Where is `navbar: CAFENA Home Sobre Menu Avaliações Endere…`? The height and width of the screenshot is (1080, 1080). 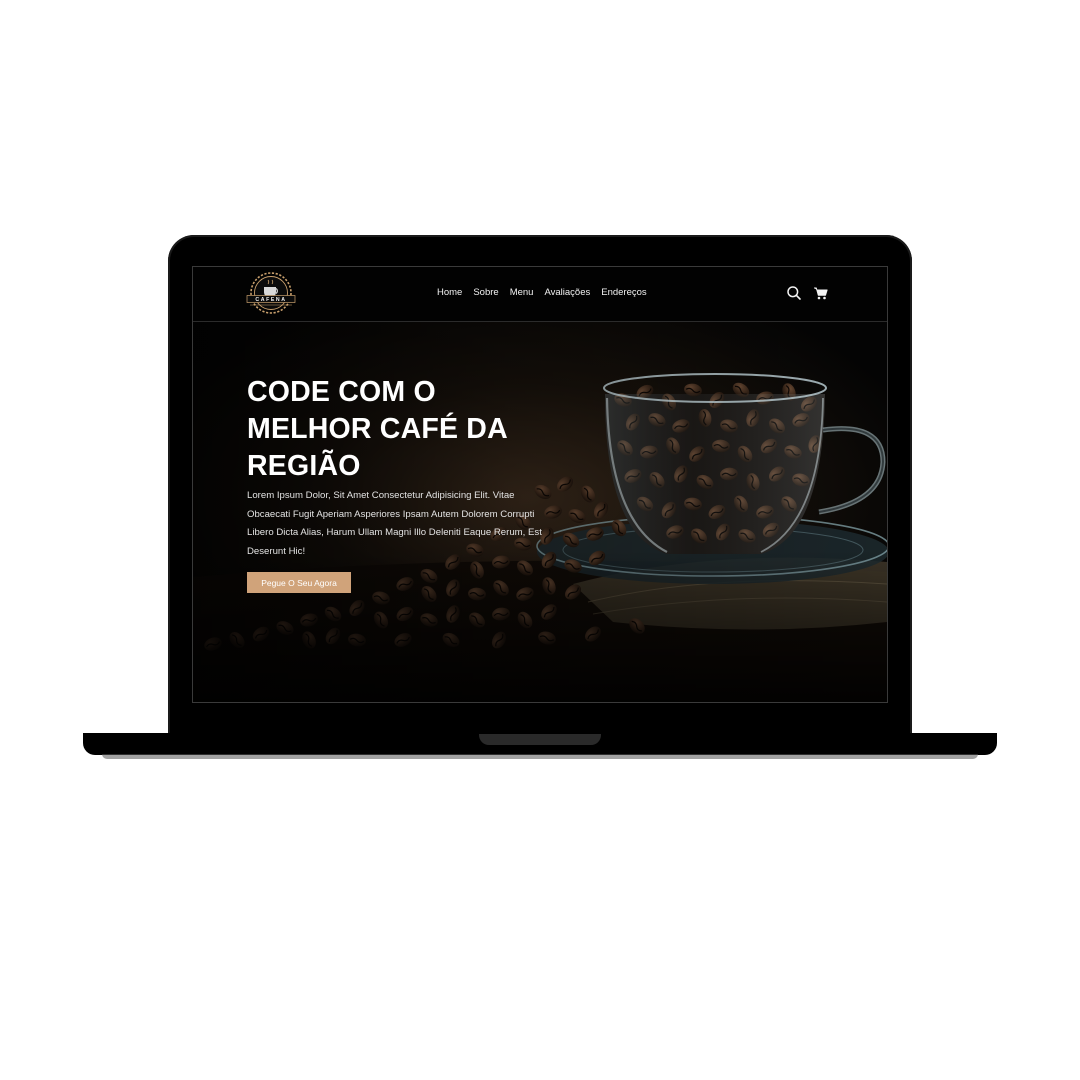 navbar: CAFENA Home Sobre Menu Avaliações Endere… is located at coordinates (540, 294).